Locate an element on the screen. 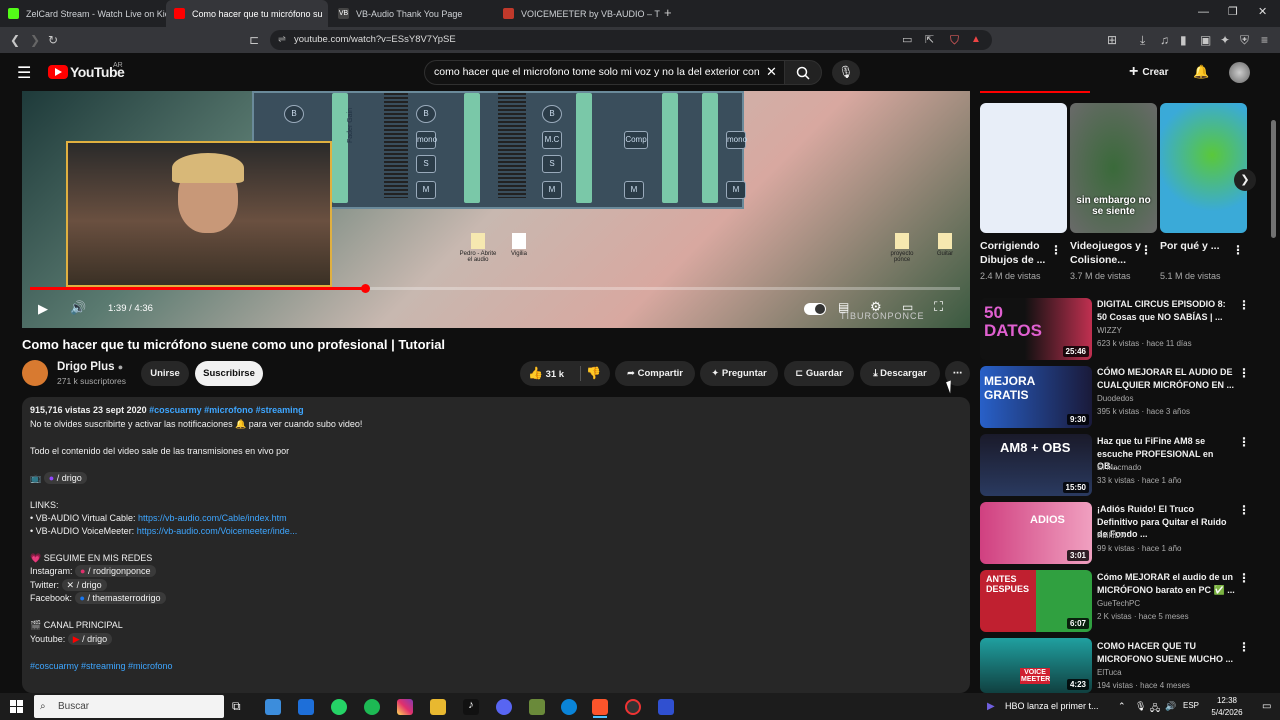 The height and width of the screenshot is (720, 1280). download-icon: ⤓ is located at coordinates (1142, 40).